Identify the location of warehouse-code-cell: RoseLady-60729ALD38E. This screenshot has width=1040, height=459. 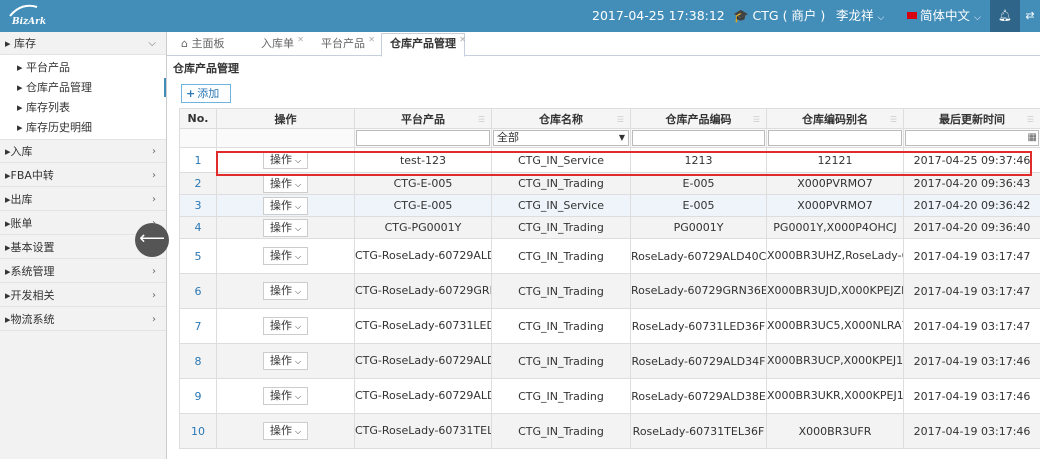
(698, 396).